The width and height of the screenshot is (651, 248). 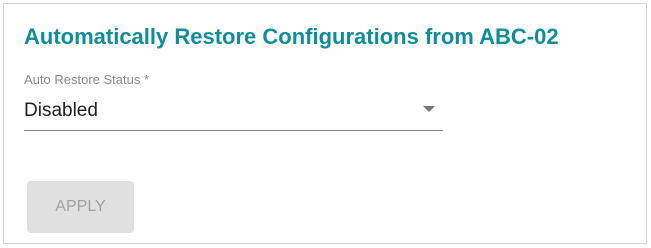 What do you see at coordinates (61, 110) in the screenshot?
I see `auto-restore-status-value: Disabled` at bounding box center [61, 110].